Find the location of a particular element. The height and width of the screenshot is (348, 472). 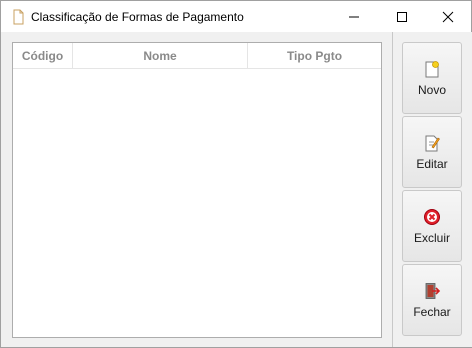

document-icon is located at coordinates (18, 17).